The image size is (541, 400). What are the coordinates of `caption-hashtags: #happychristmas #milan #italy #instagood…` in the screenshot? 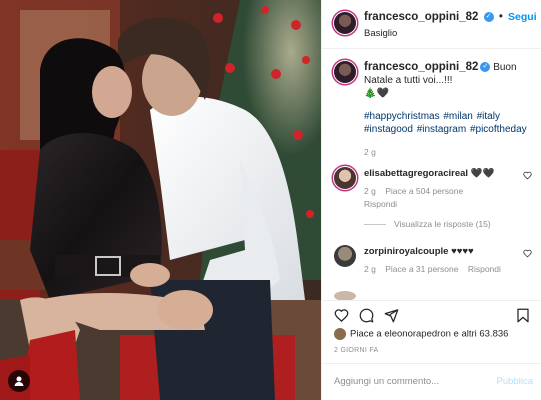 It's located at (448, 123).